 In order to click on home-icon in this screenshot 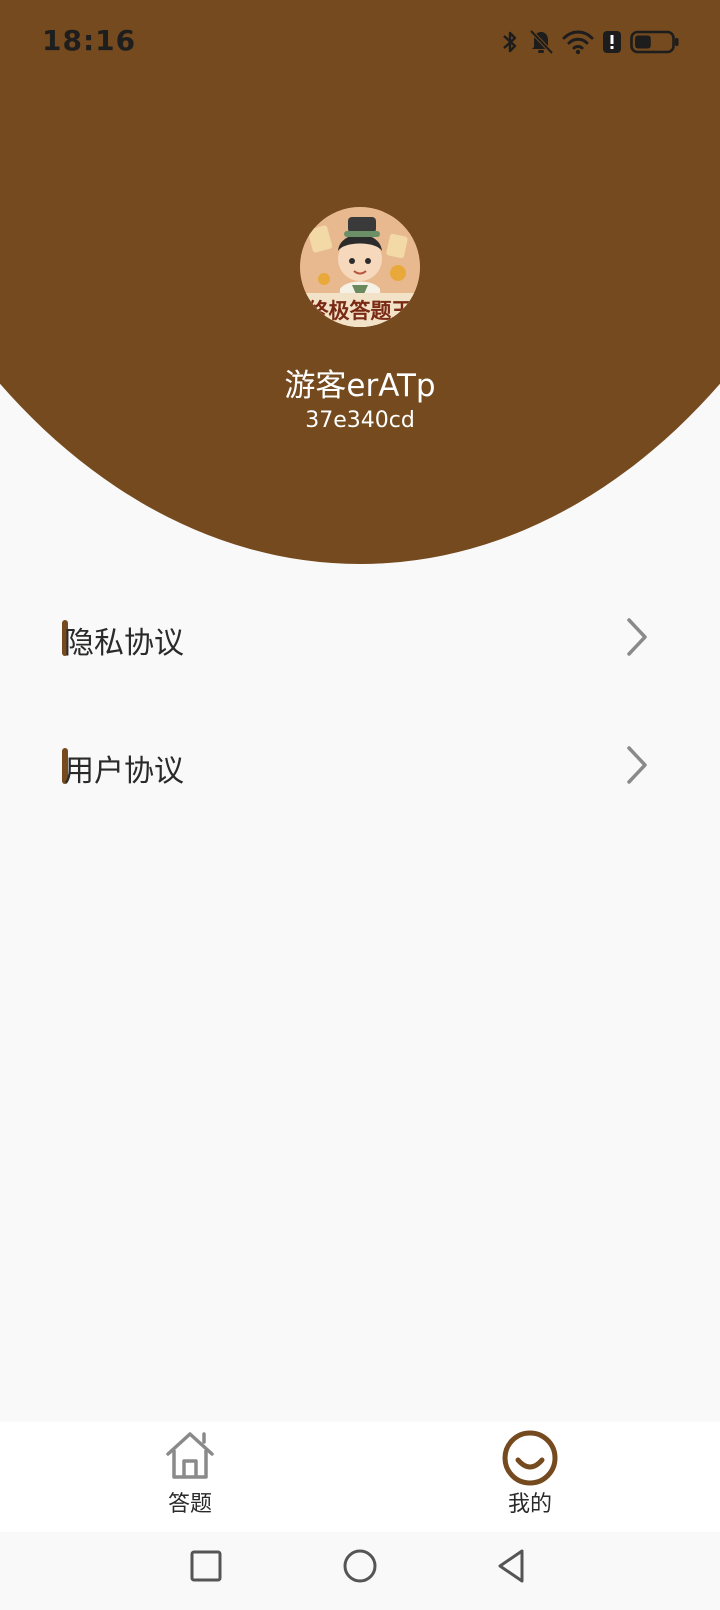, I will do `click(190, 1458)`.